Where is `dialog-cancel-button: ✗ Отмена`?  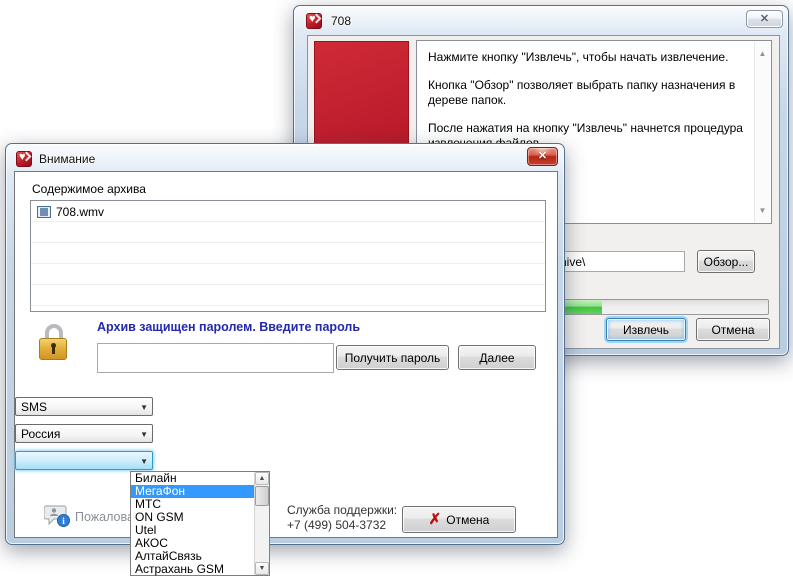
dialog-cancel-button: ✗ Отмена is located at coordinates (459, 519).